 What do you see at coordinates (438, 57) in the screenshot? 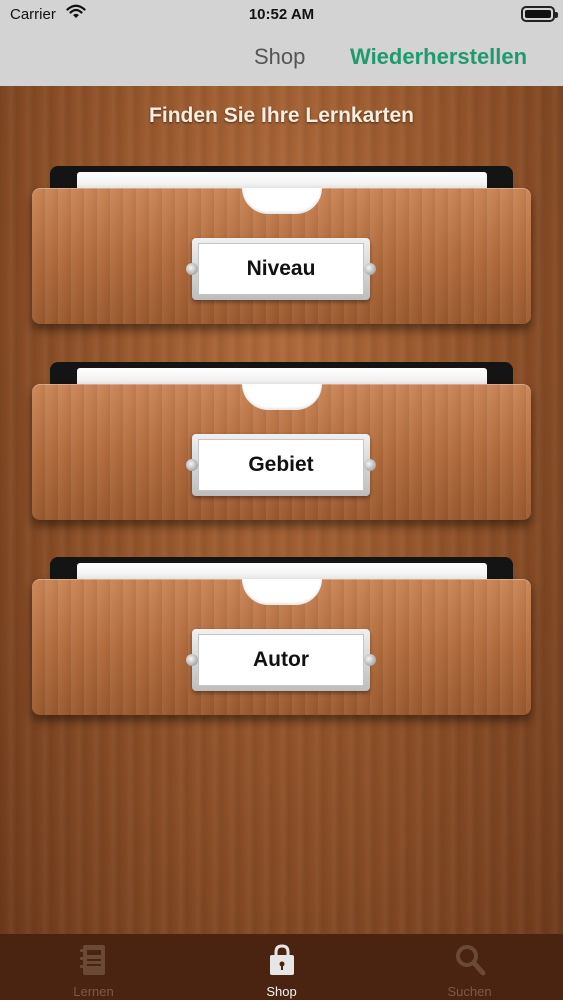
I see `restore-purchases-button: Wiederherstellen` at bounding box center [438, 57].